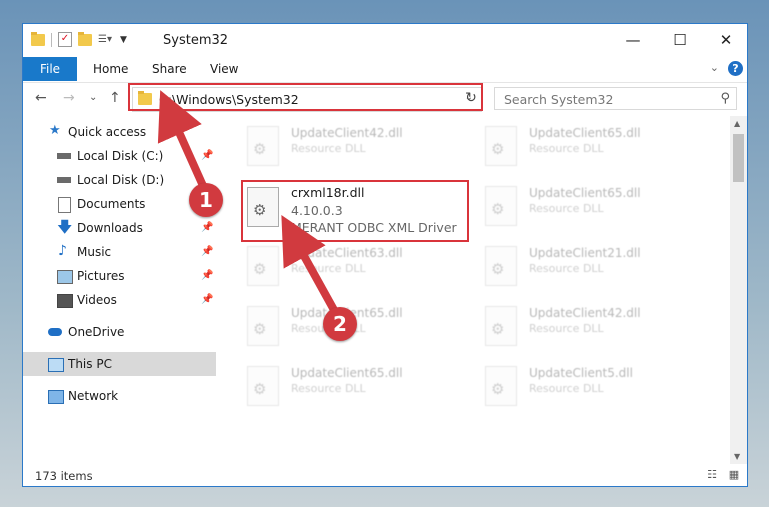 Image resolution: width=769 pixels, height=507 pixels. I want to click on tab-home: Home, so click(110, 69).